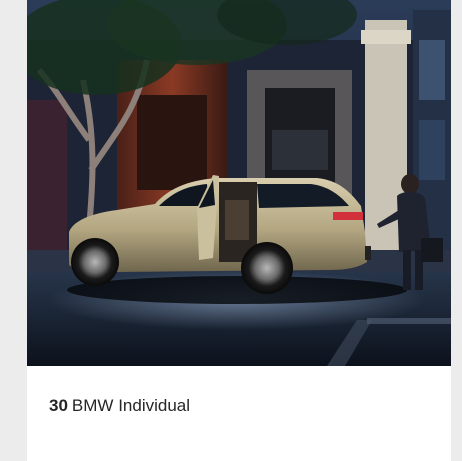  What do you see at coordinates (58, 405) in the screenshot?
I see `page-number: 30` at bounding box center [58, 405].